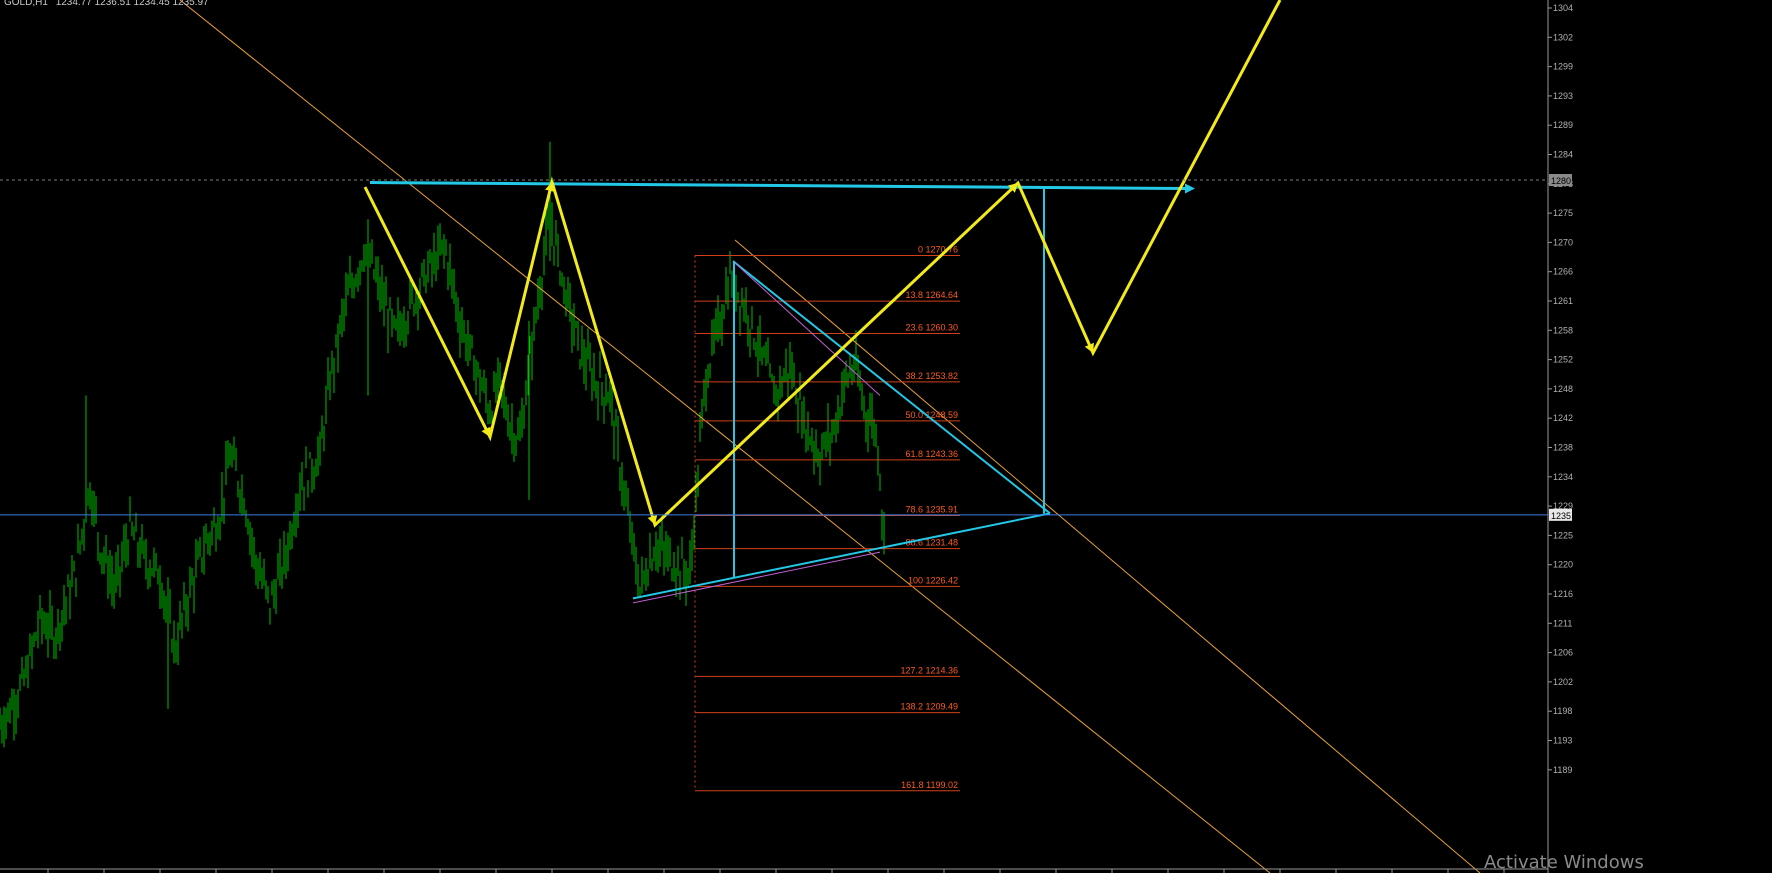 This screenshot has height=873, width=1772. Describe the element at coordinates (1563, 67) in the screenshot. I see `price-tick-label: 1299` at that location.